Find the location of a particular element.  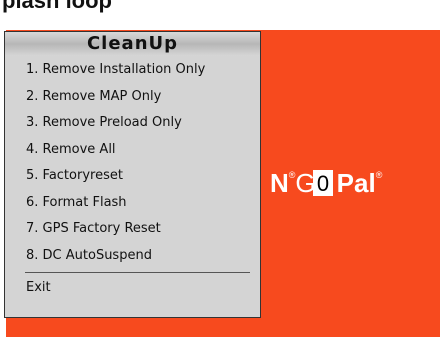

logo-part-b: G is located at coordinates (305, 183).